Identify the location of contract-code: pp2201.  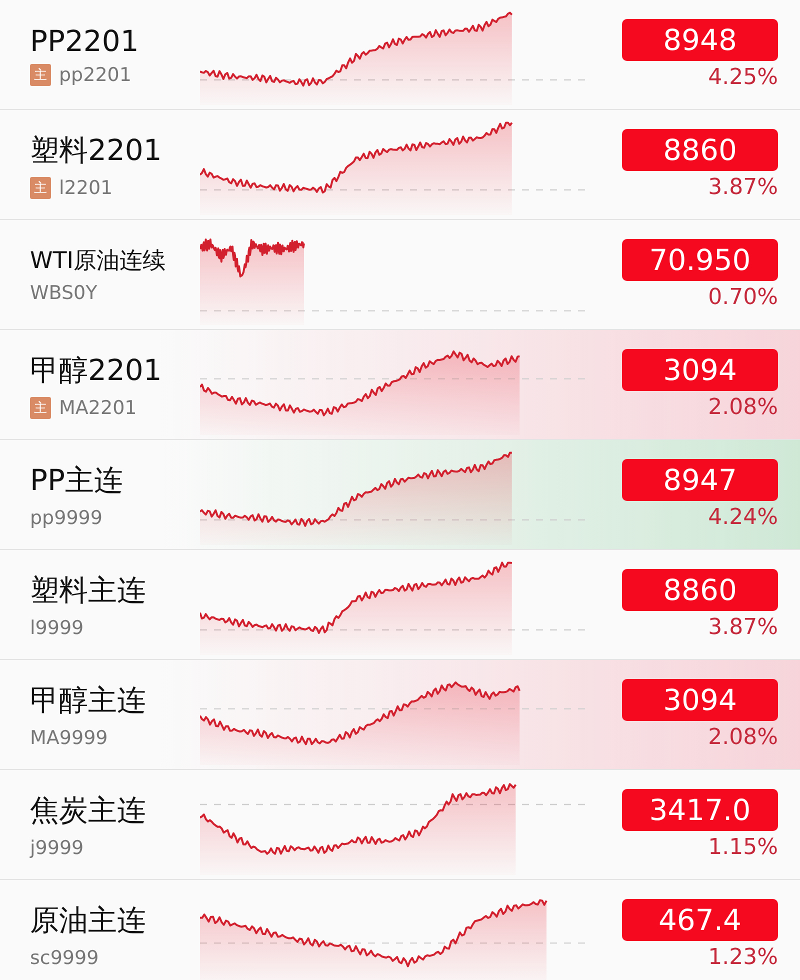
(95, 75).